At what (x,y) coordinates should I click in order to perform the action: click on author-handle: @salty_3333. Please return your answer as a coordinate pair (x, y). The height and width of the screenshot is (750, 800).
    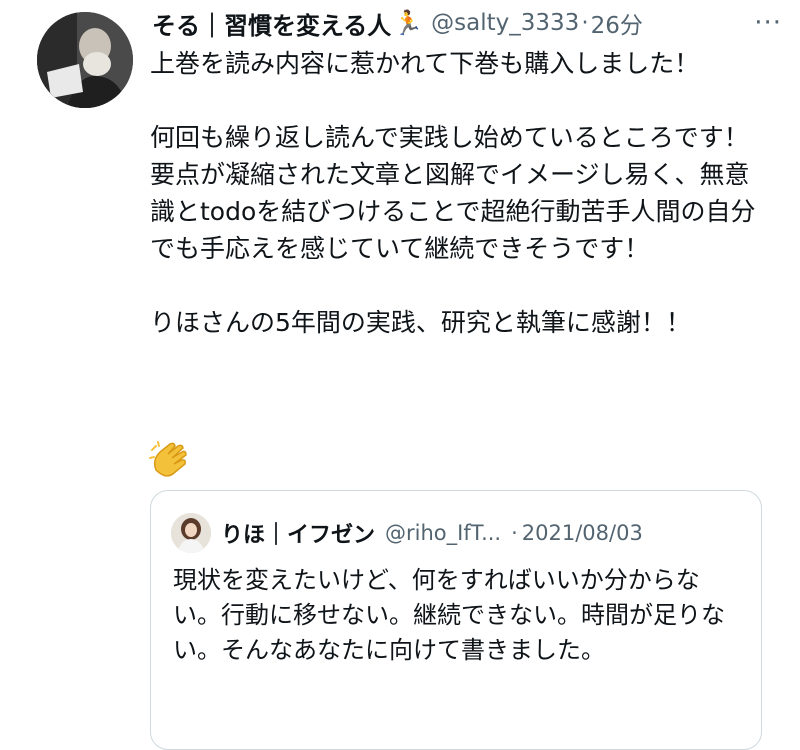
    Looking at the image, I should click on (505, 23).